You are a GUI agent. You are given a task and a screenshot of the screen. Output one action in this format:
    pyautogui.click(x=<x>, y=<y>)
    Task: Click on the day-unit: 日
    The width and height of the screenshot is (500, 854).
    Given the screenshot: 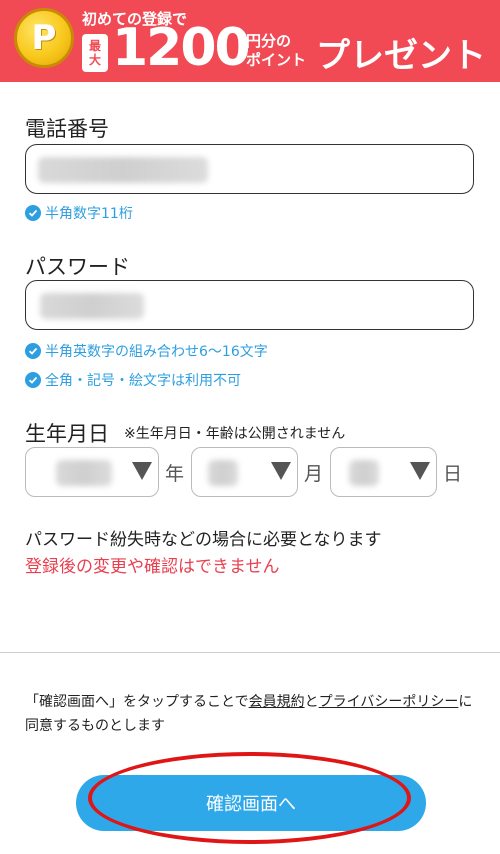 What is the action you would take?
    pyautogui.click(x=453, y=474)
    